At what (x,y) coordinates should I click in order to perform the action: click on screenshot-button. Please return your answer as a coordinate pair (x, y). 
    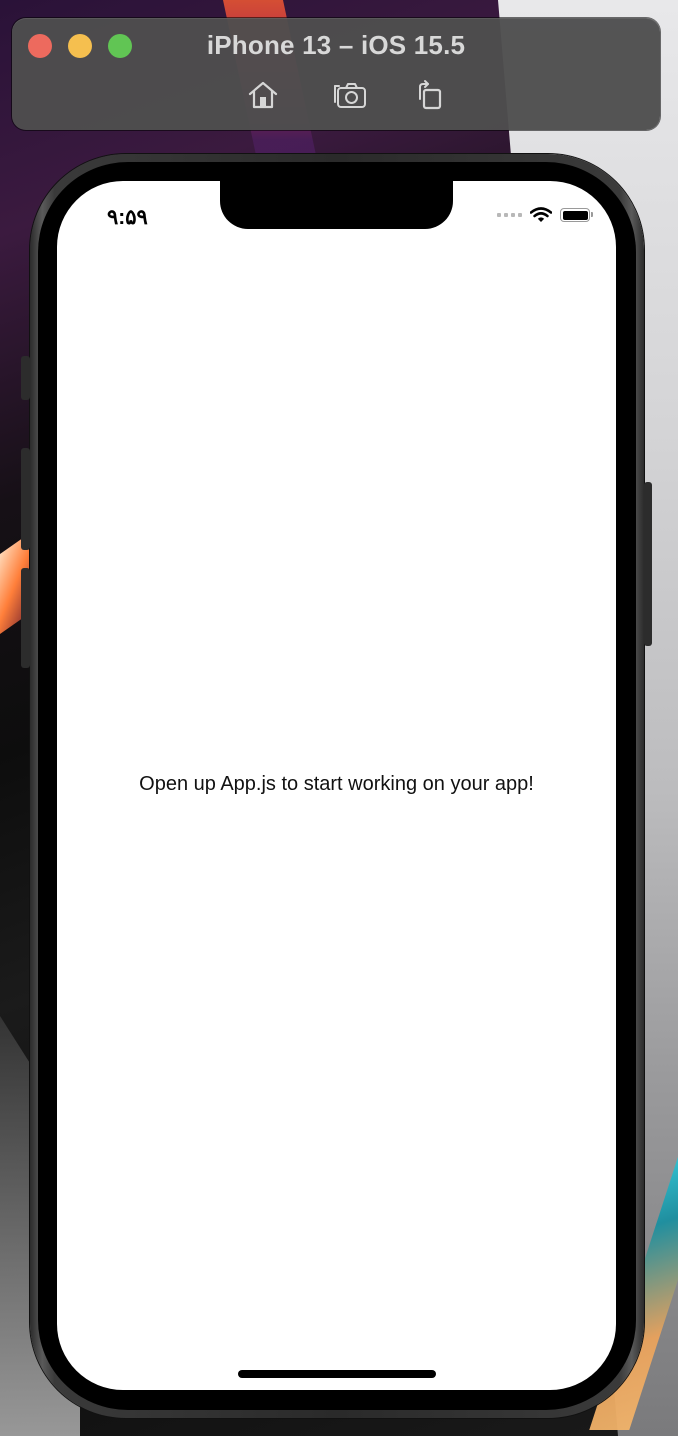
    Looking at the image, I should click on (351, 95).